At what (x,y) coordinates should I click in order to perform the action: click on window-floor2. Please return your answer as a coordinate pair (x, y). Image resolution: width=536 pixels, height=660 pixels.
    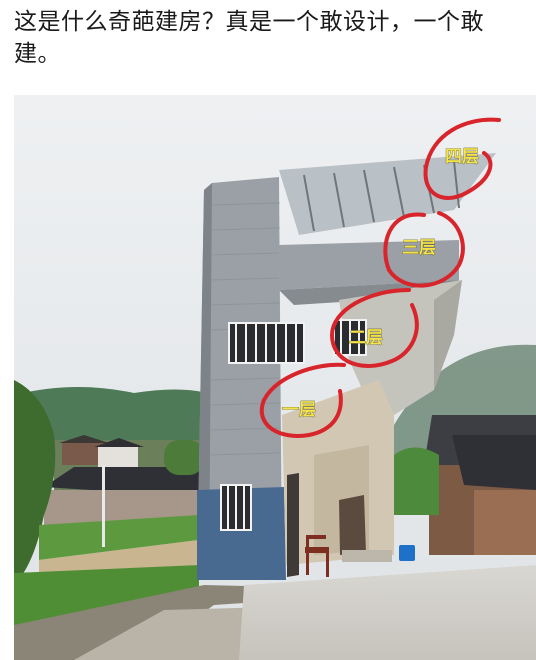
    Looking at the image, I should click on (266, 343).